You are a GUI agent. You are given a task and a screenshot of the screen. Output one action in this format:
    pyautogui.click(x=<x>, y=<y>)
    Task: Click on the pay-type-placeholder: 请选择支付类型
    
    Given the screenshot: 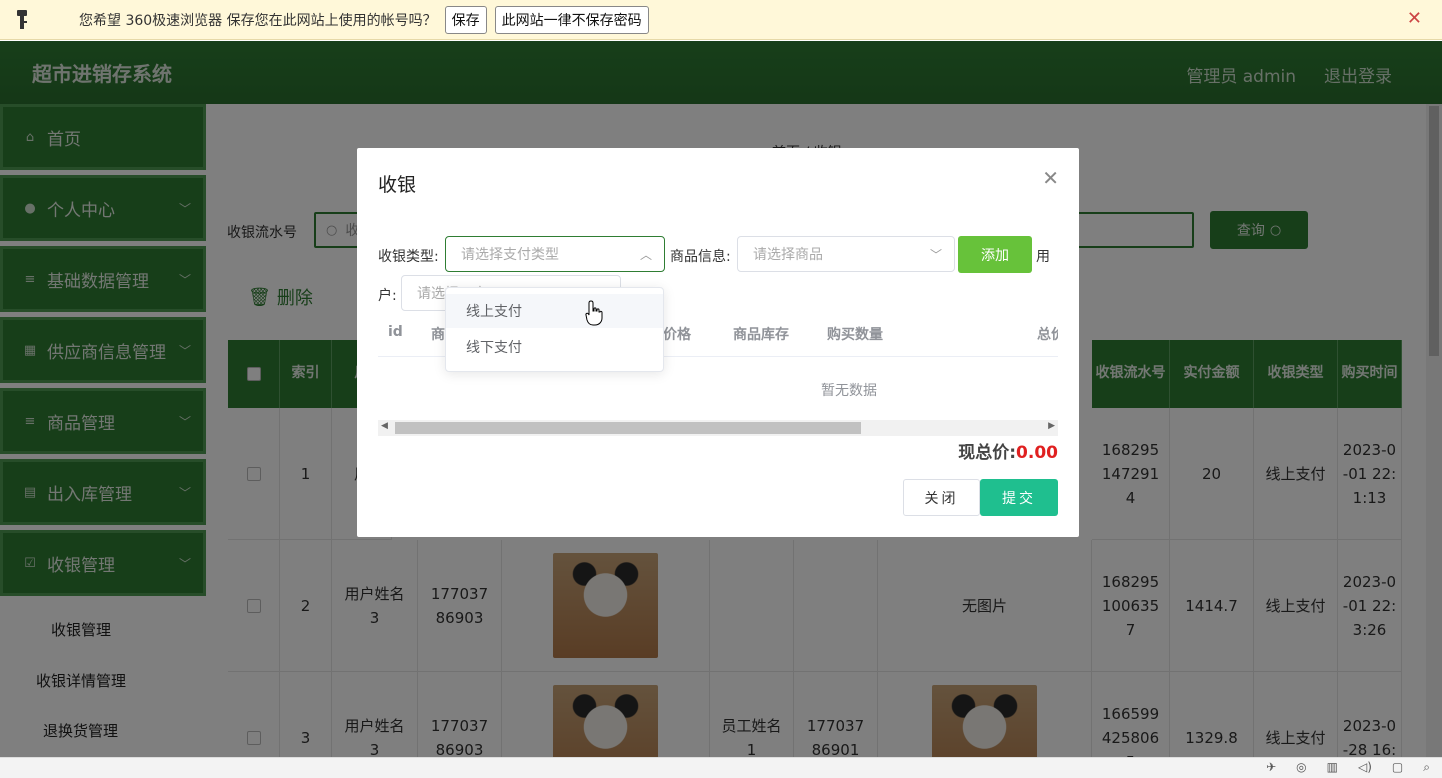 What is the action you would take?
    pyautogui.click(x=510, y=255)
    